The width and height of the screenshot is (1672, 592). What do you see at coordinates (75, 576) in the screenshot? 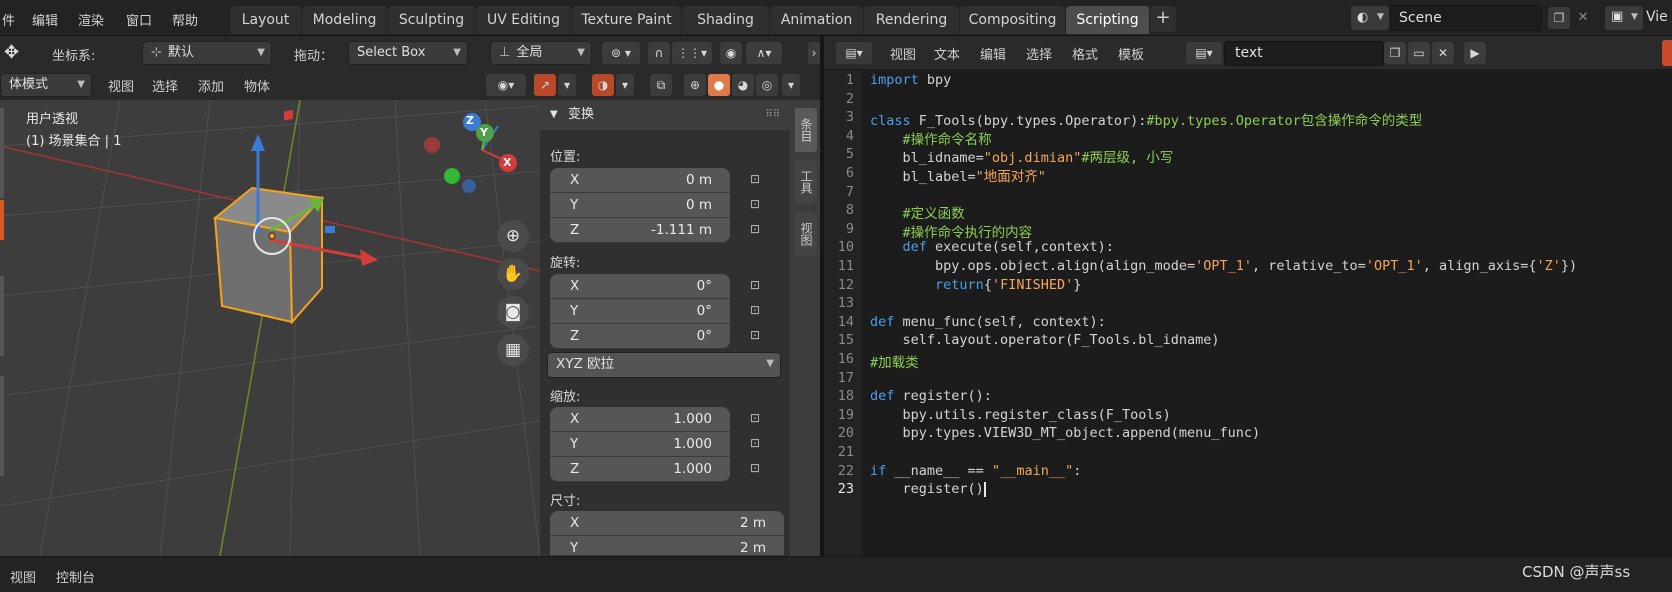
I see `status-console-menu: 控制台` at bounding box center [75, 576].